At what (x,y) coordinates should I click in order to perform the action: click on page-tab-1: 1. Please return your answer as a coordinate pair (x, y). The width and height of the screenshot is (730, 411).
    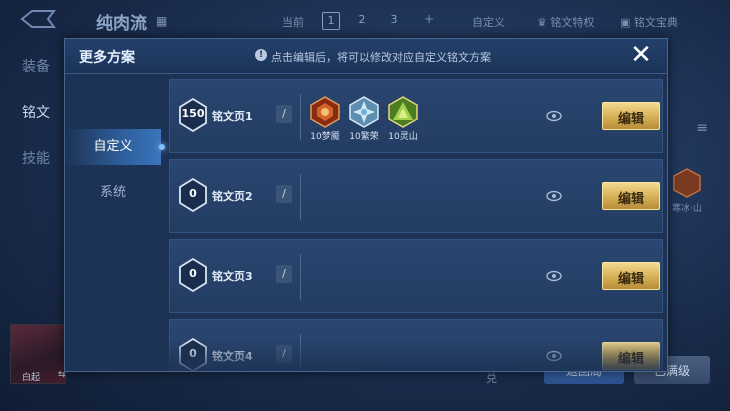
    Looking at the image, I should click on (331, 21).